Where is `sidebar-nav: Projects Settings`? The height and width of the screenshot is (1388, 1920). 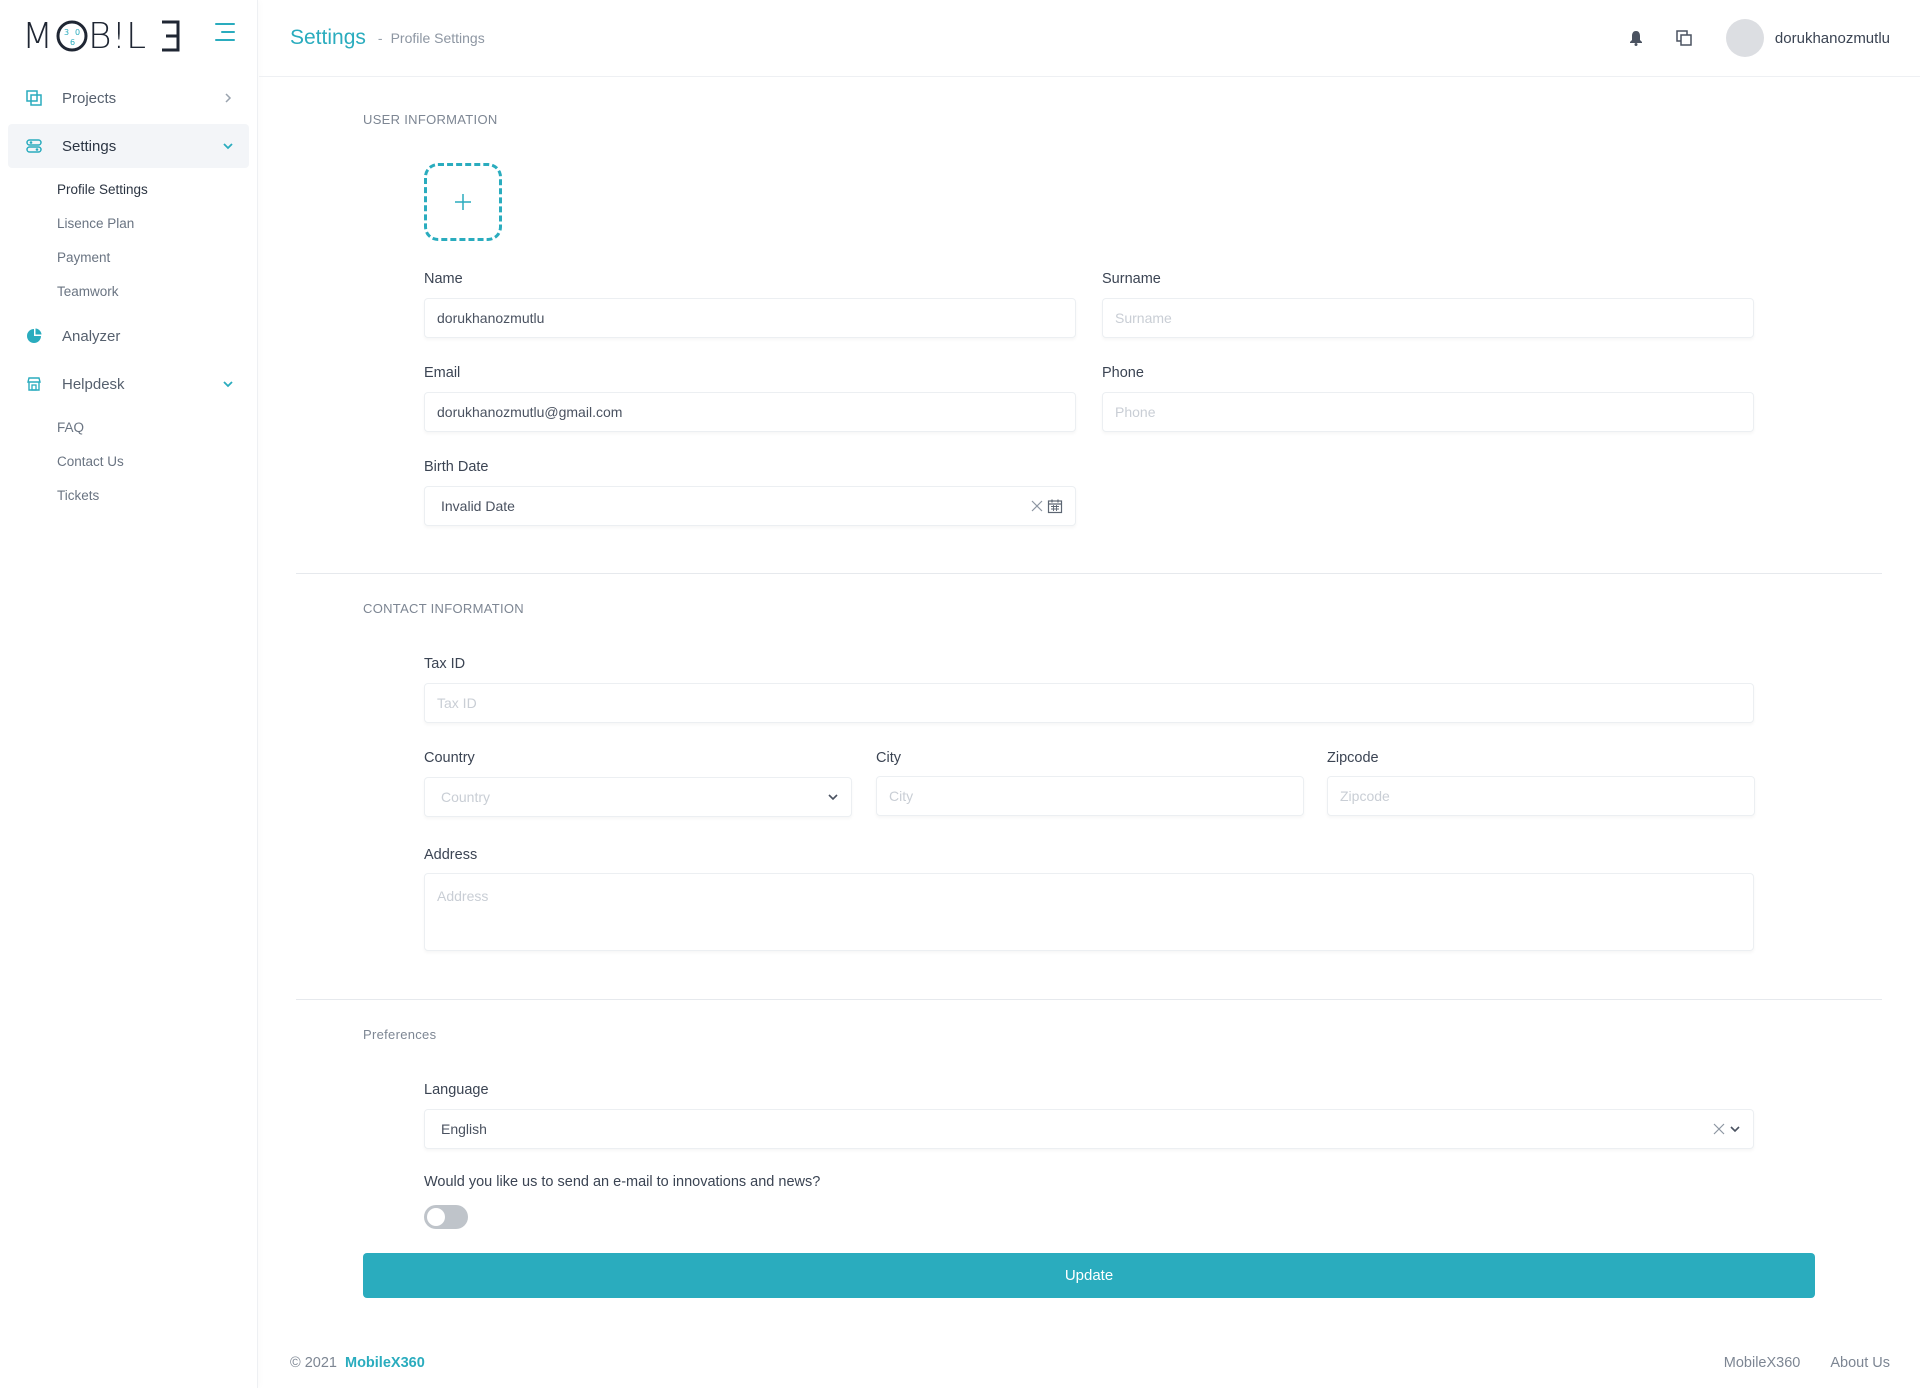
sidebar-nav: Projects Settings is located at coordinates (128, 122).